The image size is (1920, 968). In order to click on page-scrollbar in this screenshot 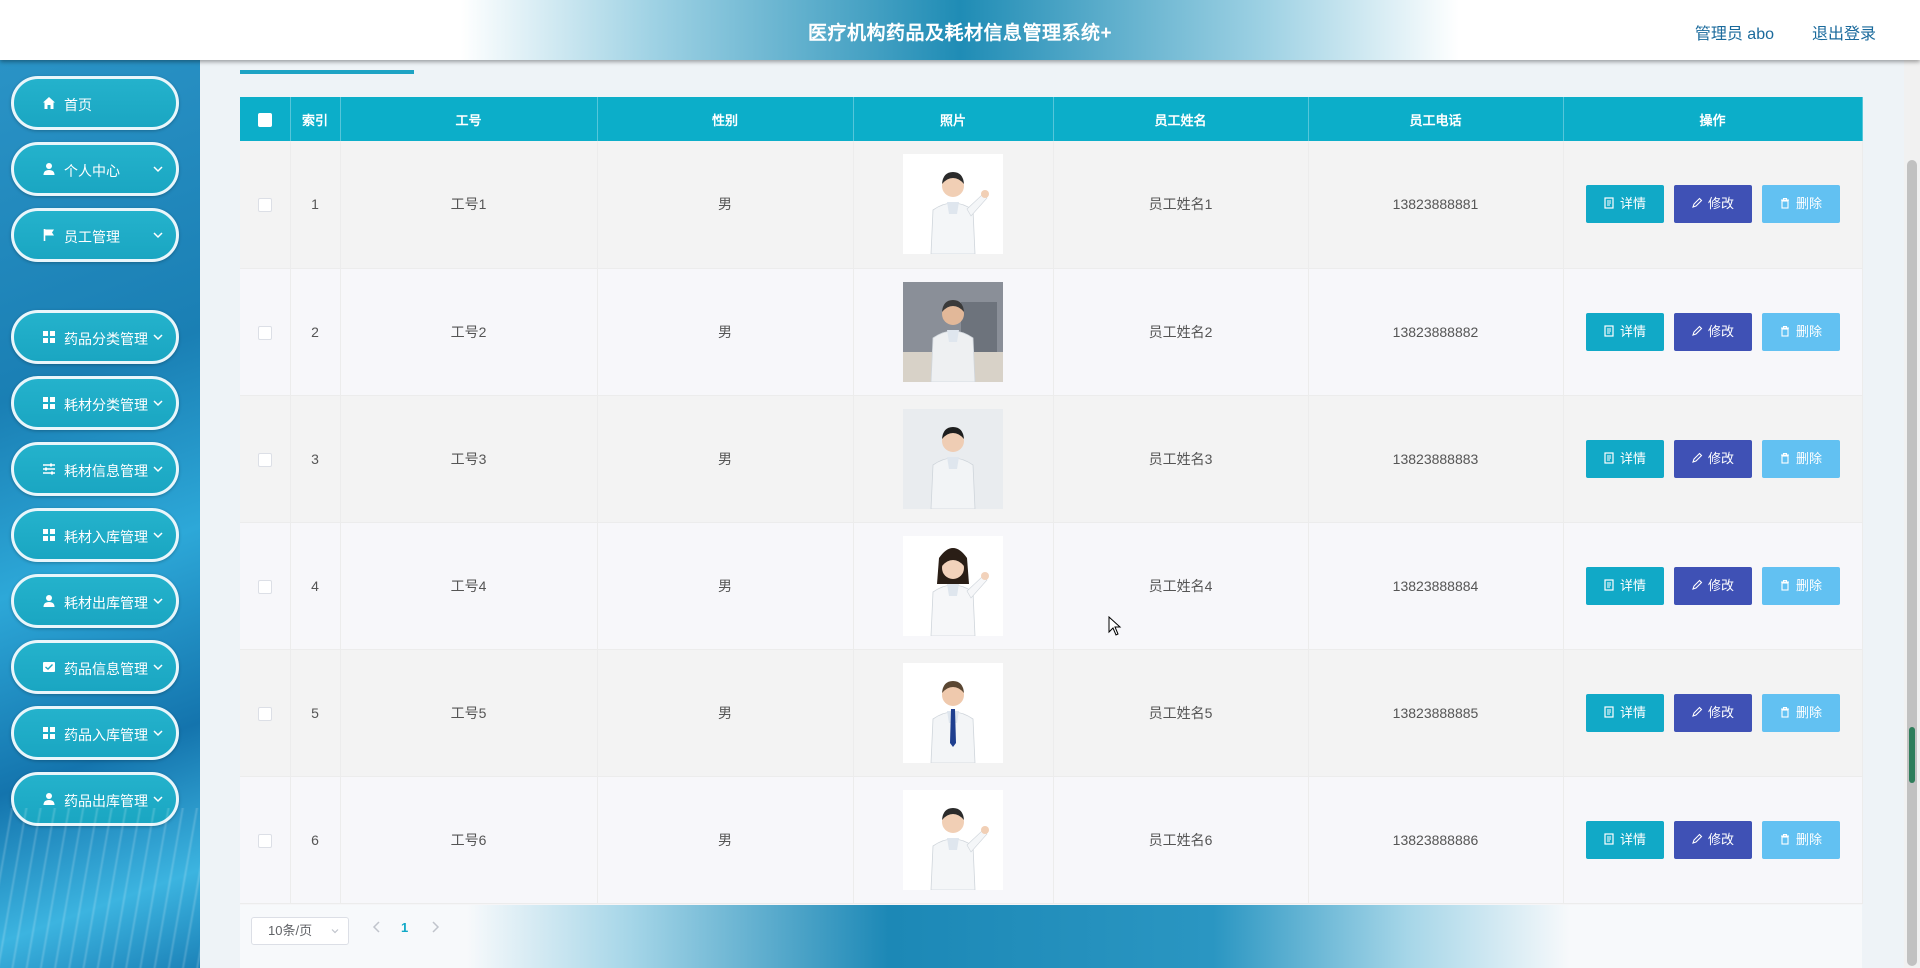, I will do `click(1912, 514)`.